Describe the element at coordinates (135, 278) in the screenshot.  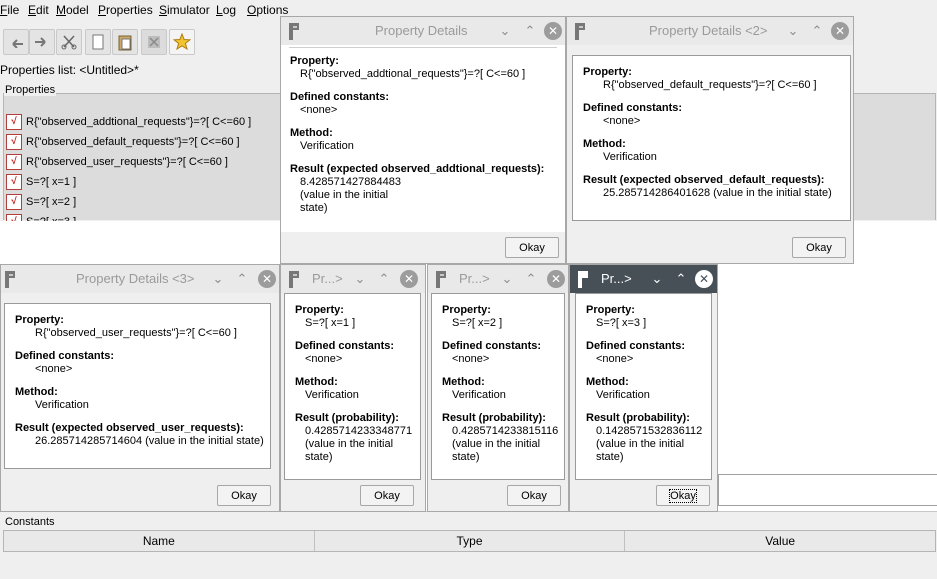
I see `dialog-title: Property Details <3>` at that location.